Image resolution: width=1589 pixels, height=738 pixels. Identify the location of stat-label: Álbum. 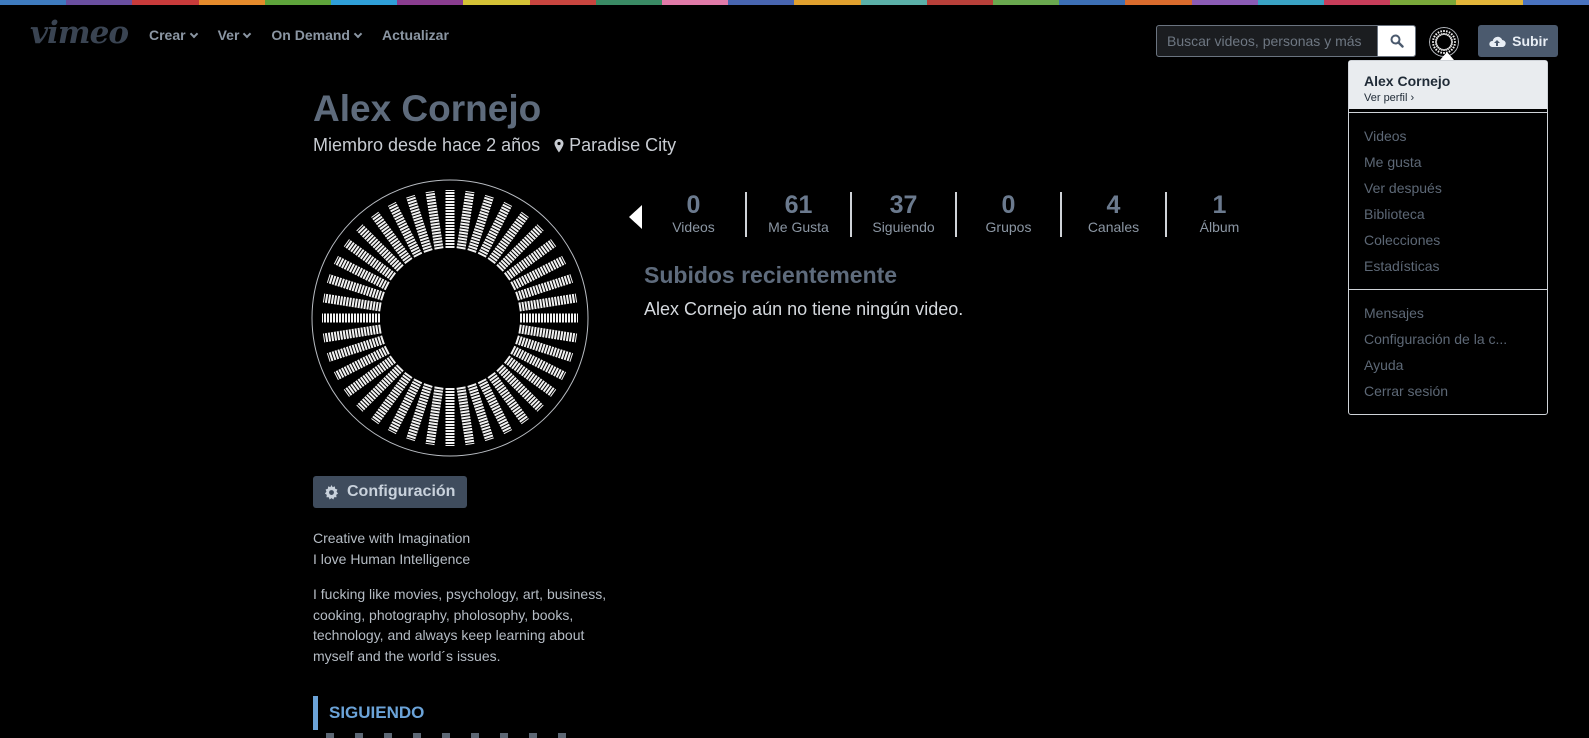
(1219, 227).